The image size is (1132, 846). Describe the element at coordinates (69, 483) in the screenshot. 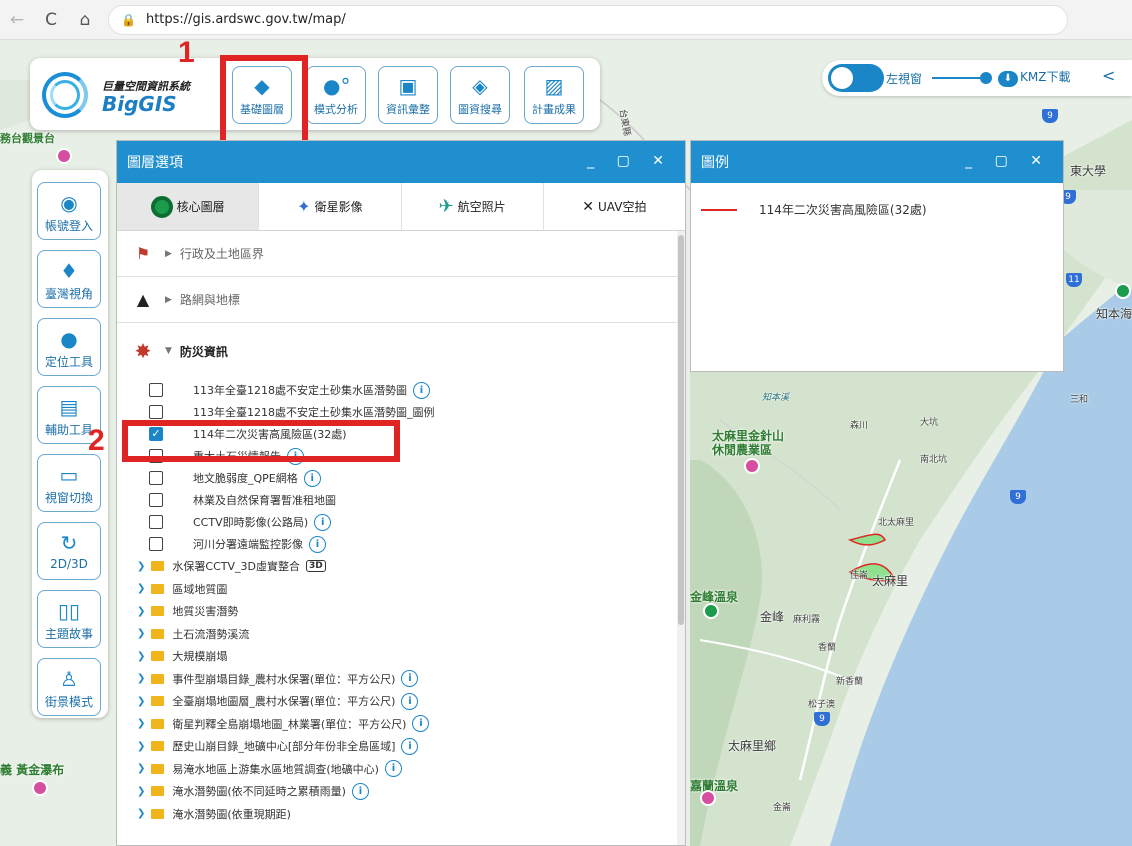

I see `window-switch-button: ▭ 視窗切換` at that location.